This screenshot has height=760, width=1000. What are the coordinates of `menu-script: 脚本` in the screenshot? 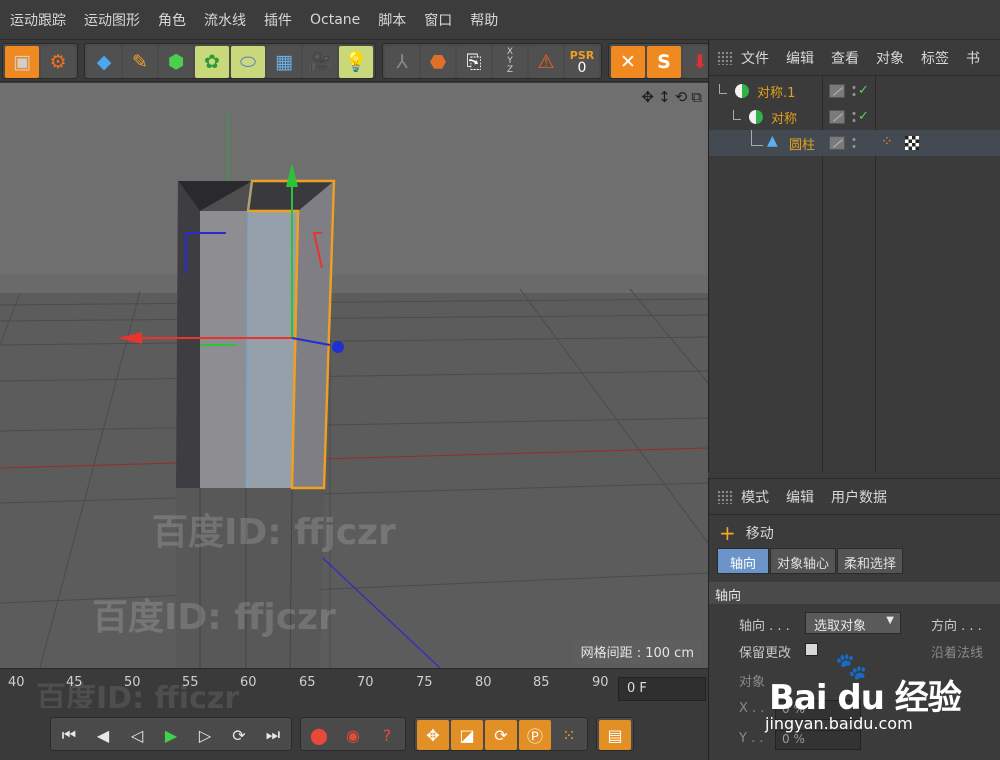 It's located at (392, 20).